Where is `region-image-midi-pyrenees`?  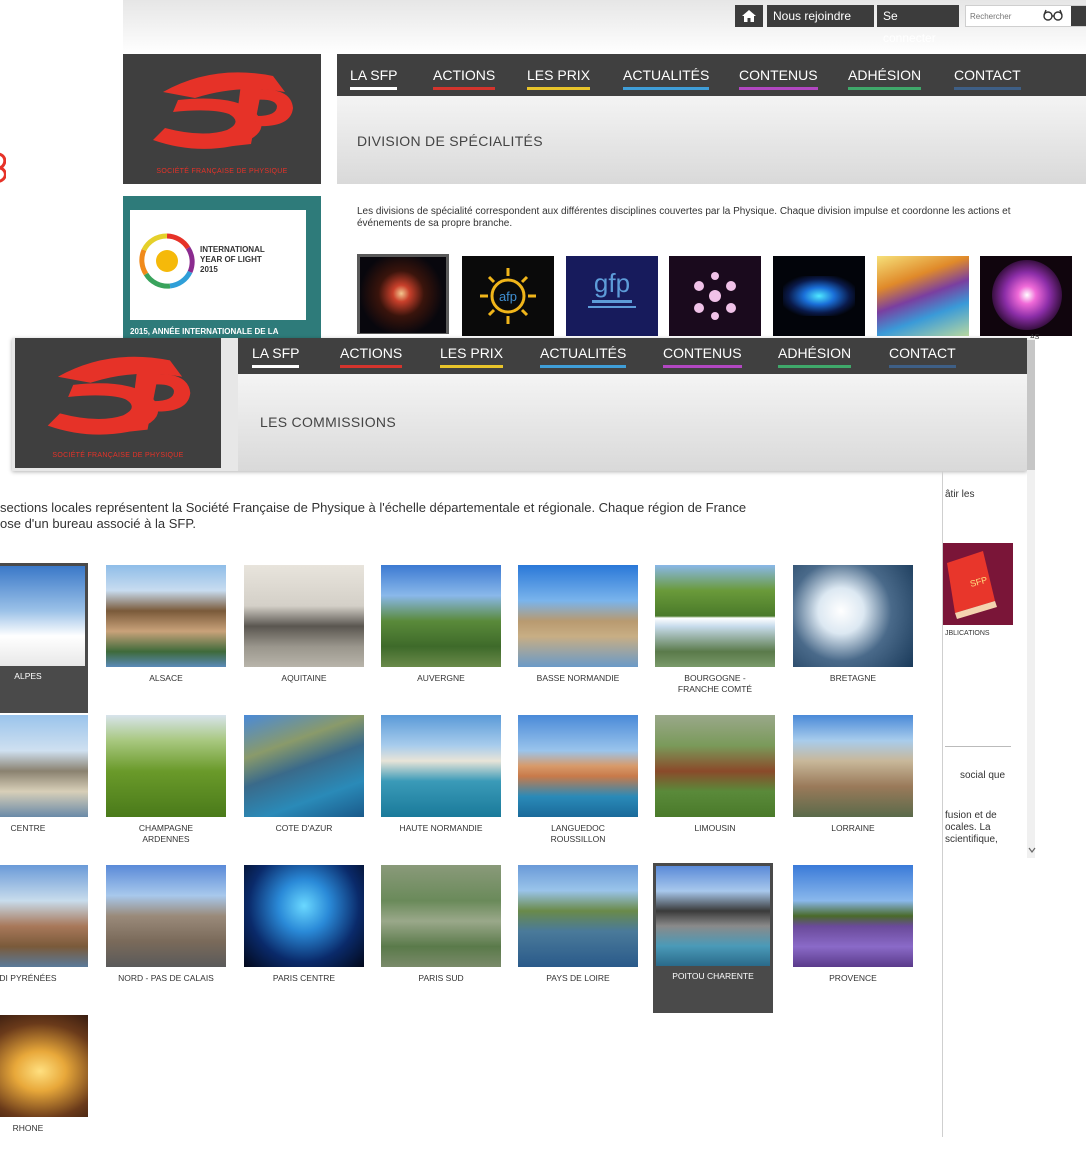 region-image-midi-pyrenees is located at coordinates (44, 916).